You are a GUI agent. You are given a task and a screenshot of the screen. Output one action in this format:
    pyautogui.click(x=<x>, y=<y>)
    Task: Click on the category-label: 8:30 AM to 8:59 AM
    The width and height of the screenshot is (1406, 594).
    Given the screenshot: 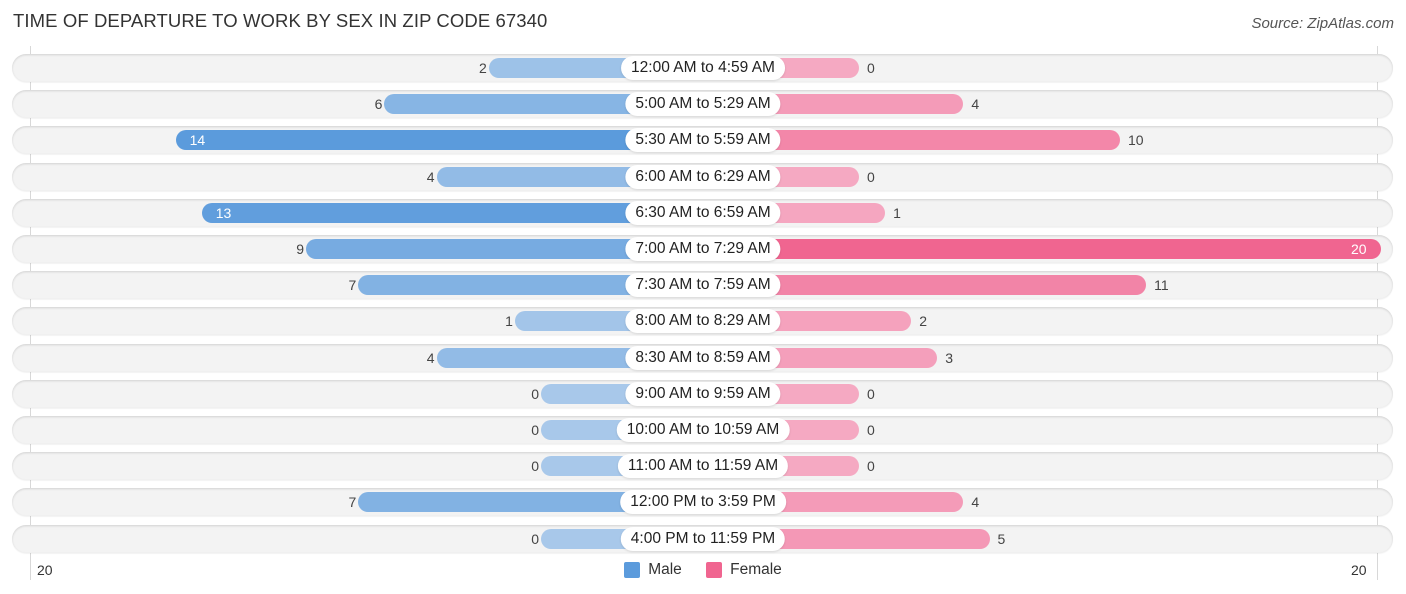 What is the action you would take?
    pyautogui.click(x=703, y=357)
    